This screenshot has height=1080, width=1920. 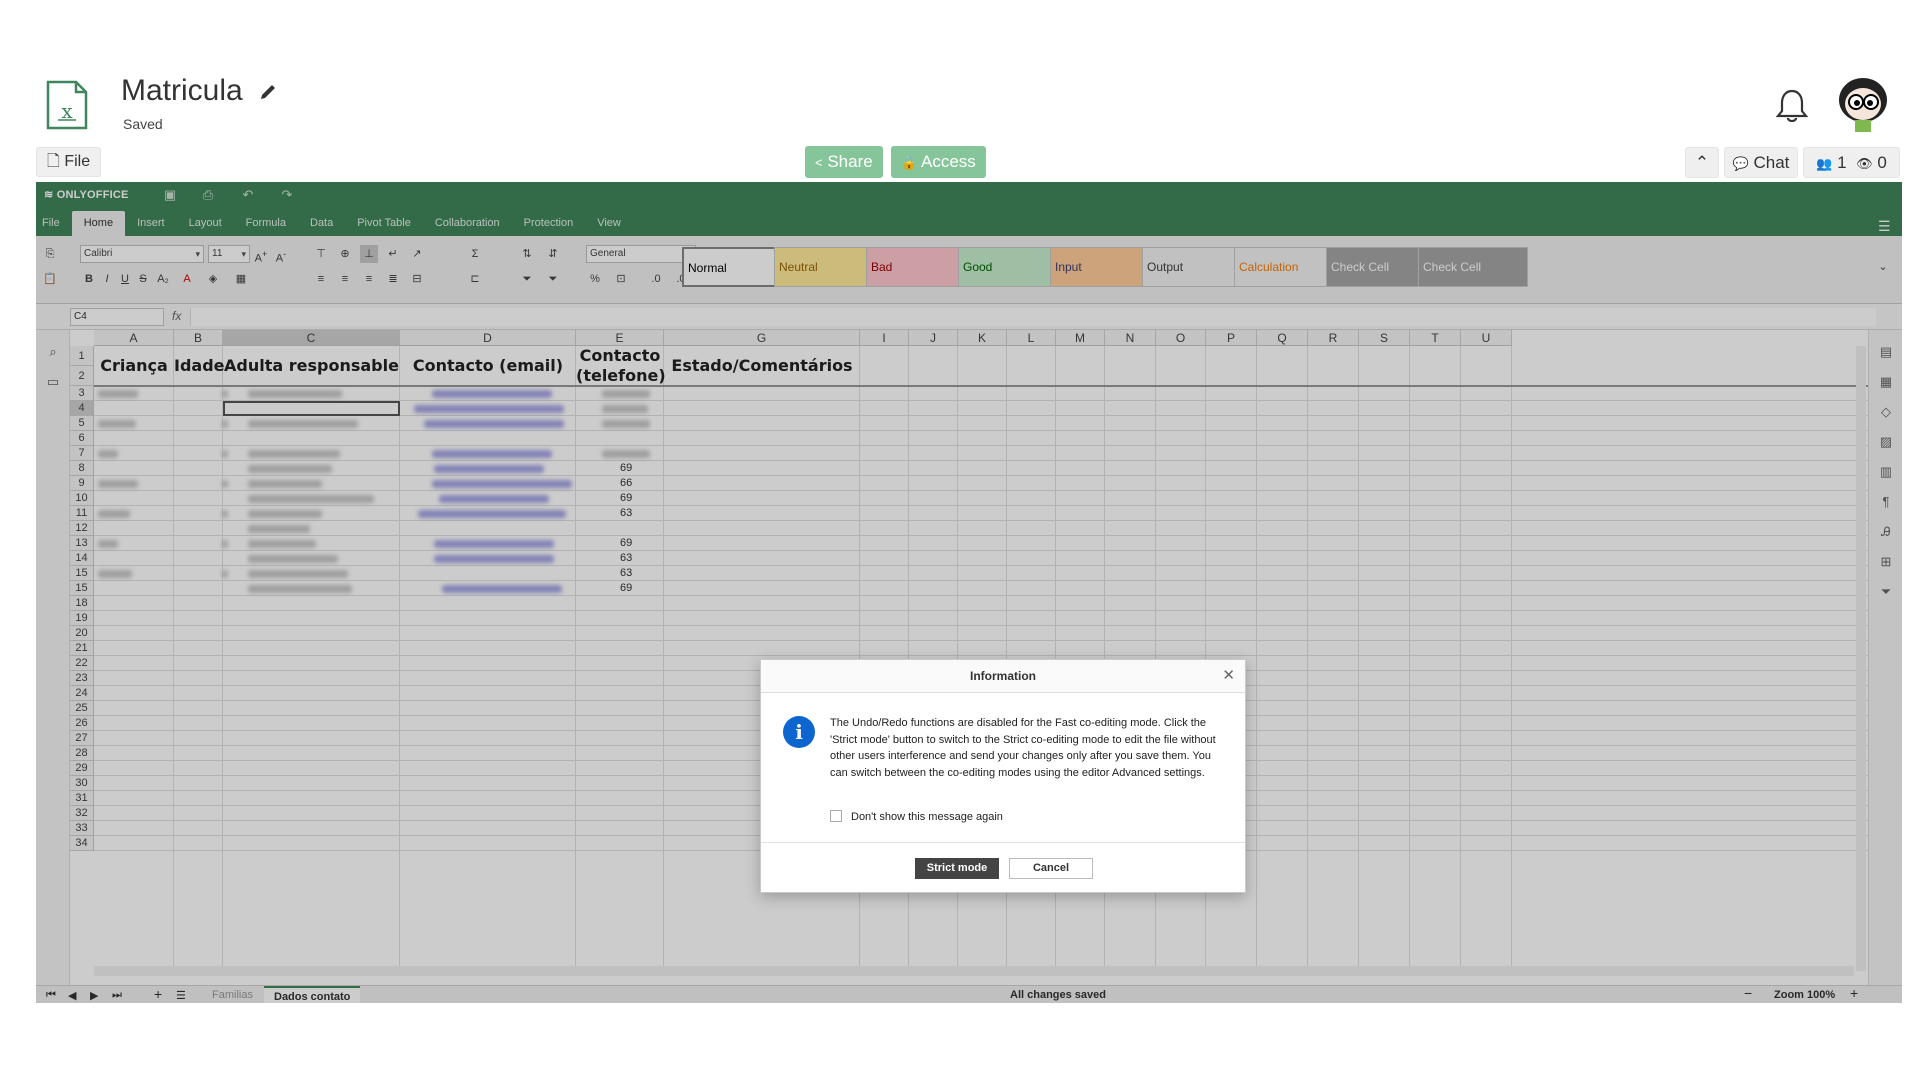 What do you see at coordinates (1003, 676) in the screenshot?
I see `dialog-title: Information` at bounding box center [1003, 676].